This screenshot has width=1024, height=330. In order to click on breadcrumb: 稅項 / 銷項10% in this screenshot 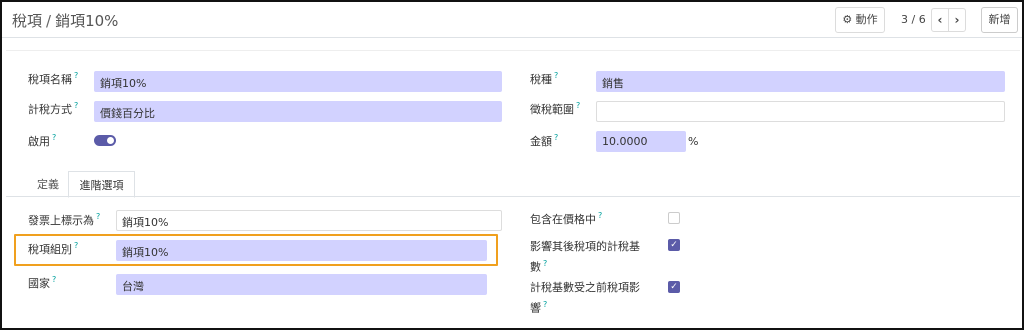, I will do `click(65, 20)`.